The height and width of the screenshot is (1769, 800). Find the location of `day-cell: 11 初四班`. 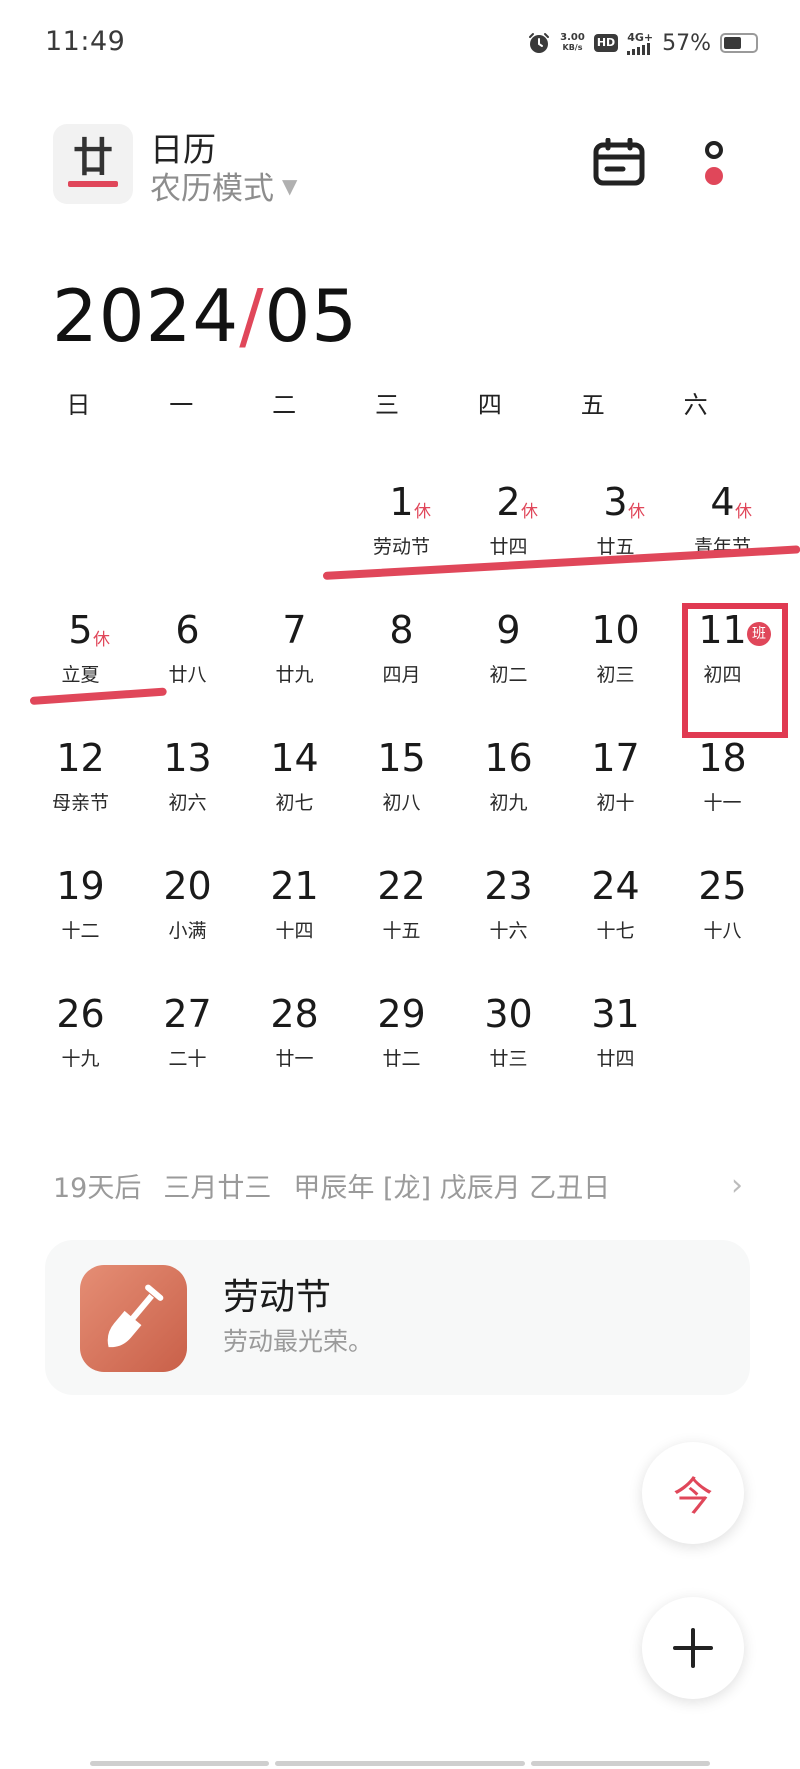

day-cell: 11 初四班 is located at coordinates (722, 653).